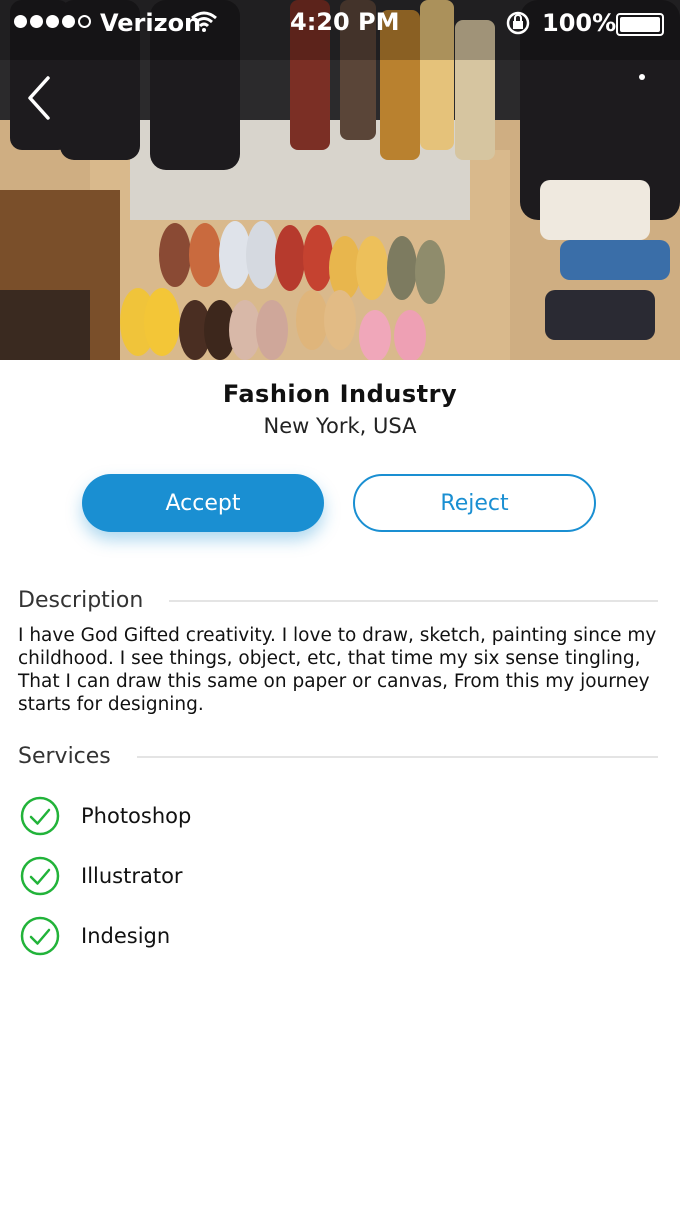 Image resolution: width=680 pixels, height=1209 pixels. I want to click on back-button, so click(42, 98).